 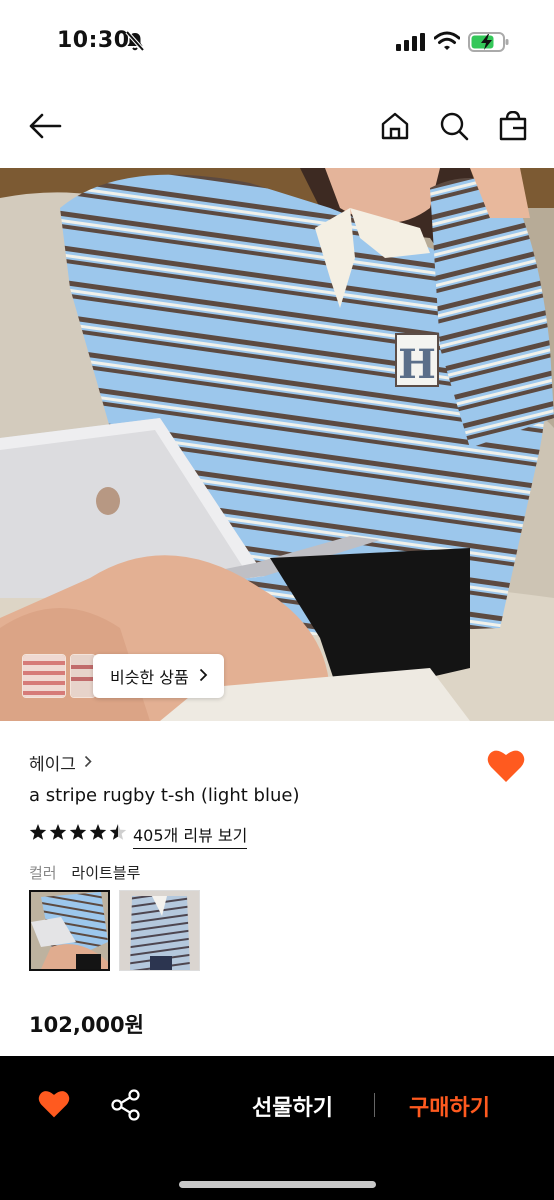 I want to click on buy-button: 구매하기, so click(x=449, y=1106).